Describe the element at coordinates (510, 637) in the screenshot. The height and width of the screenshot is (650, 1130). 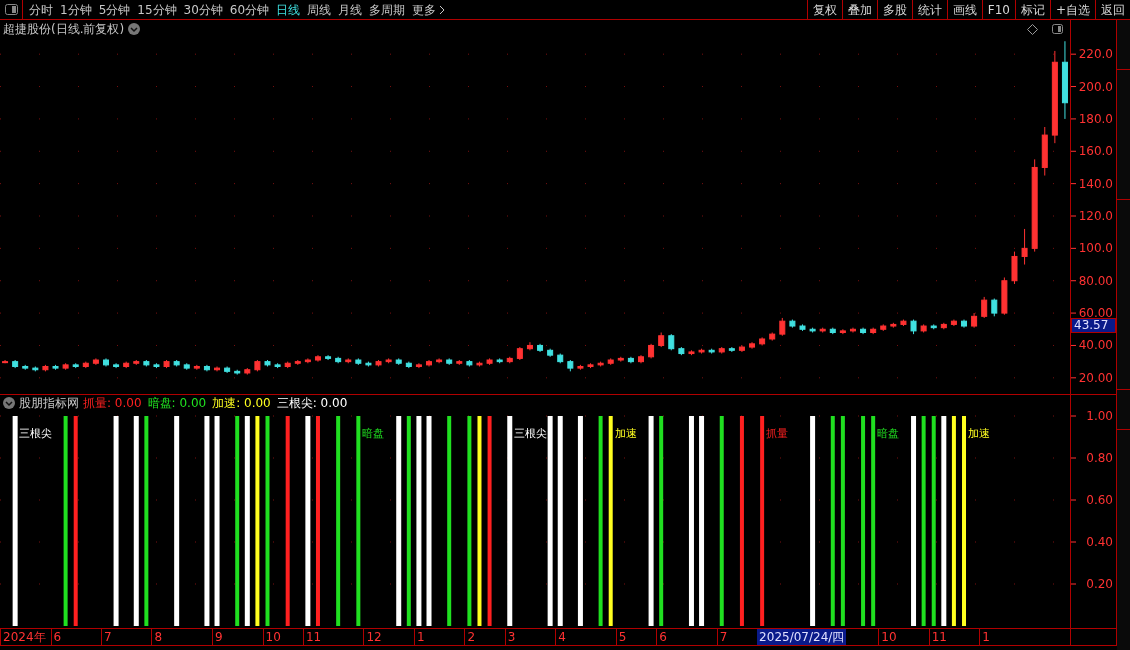
I see `axis-label: 3` at that location.